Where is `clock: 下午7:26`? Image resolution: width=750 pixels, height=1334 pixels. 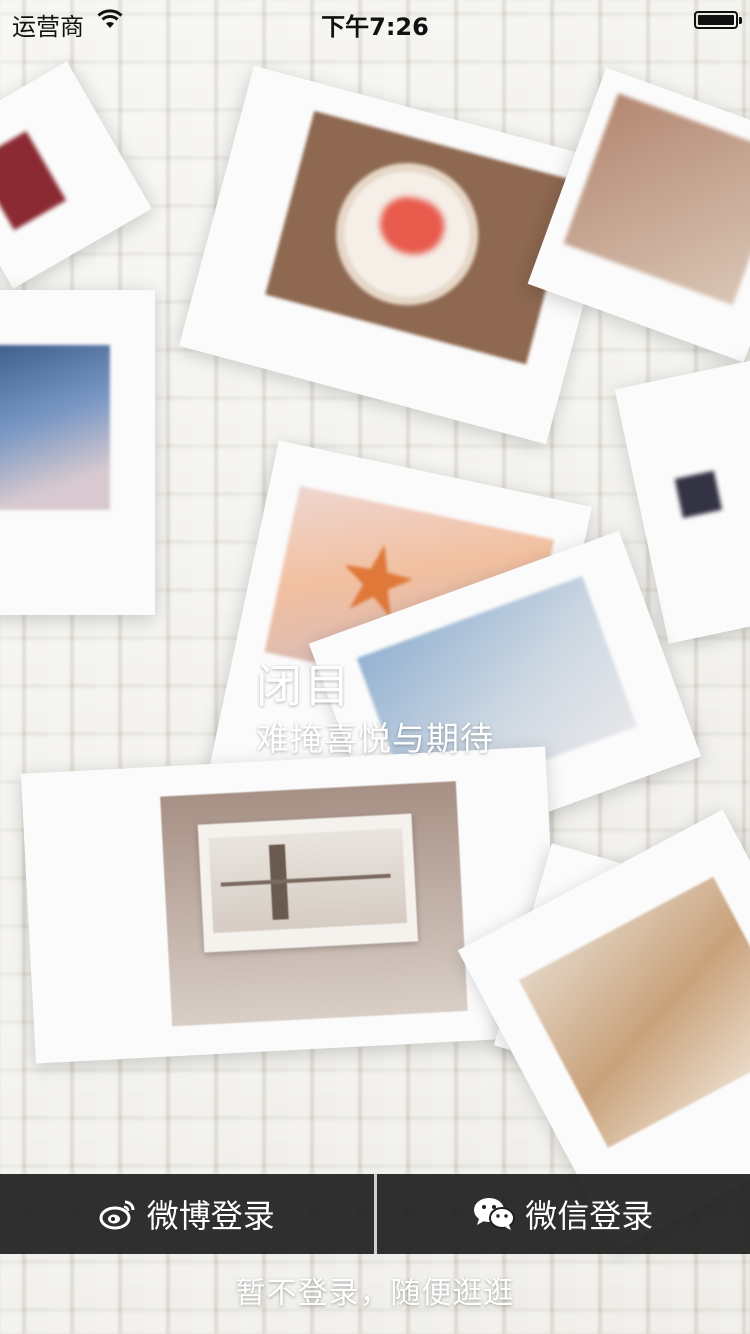
clock: 下午7:26 is located at coordinates (375, 27).